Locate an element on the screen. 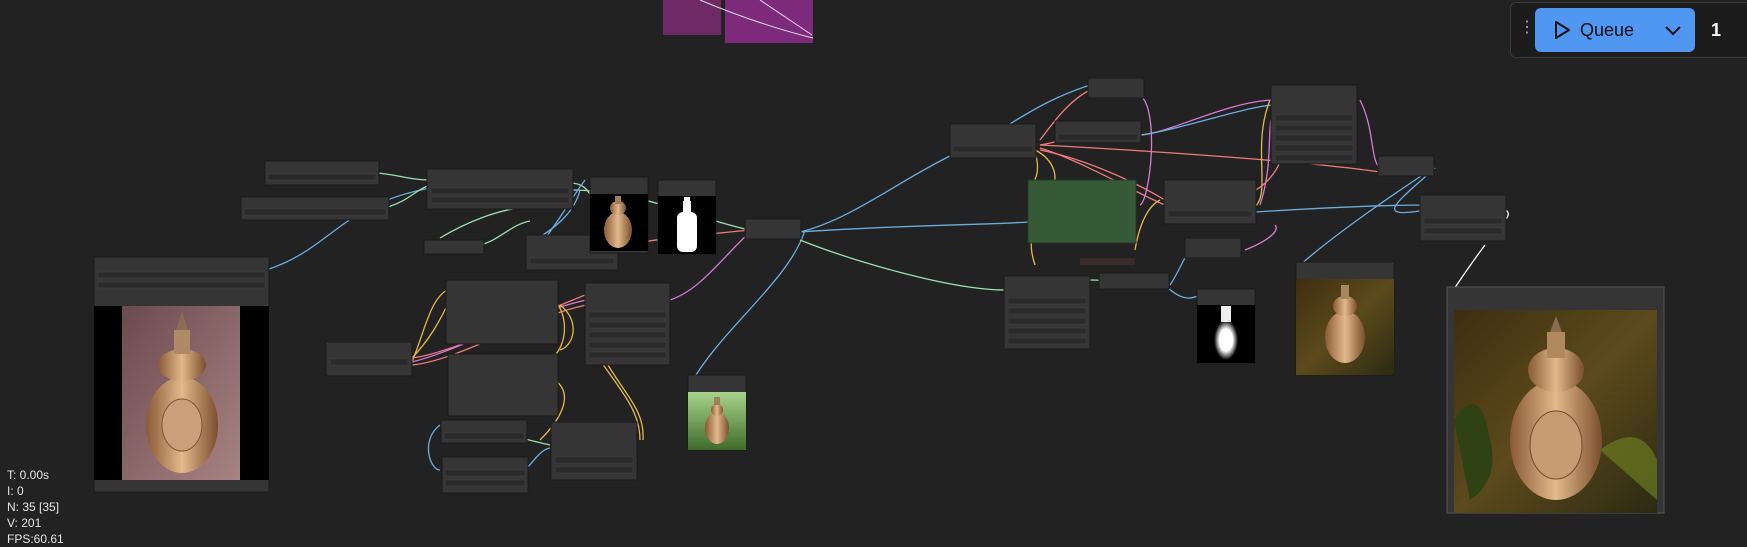 This screenshot has width=1747, height=547. load-image-node is located at coordinates (181, 374).